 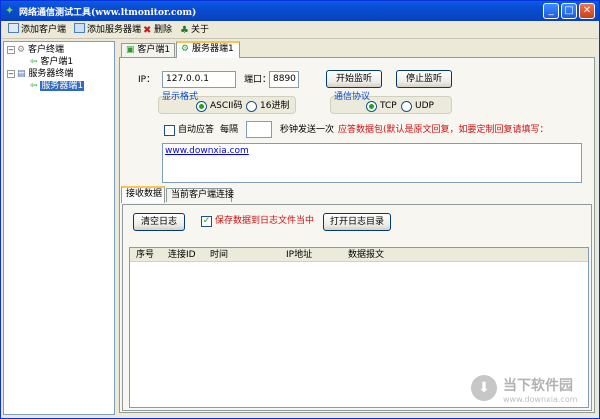 What do you see at coordinates (147, 30) in the screenshot?
I see `delete-icon: ✖` at bounding box center [147, 30].